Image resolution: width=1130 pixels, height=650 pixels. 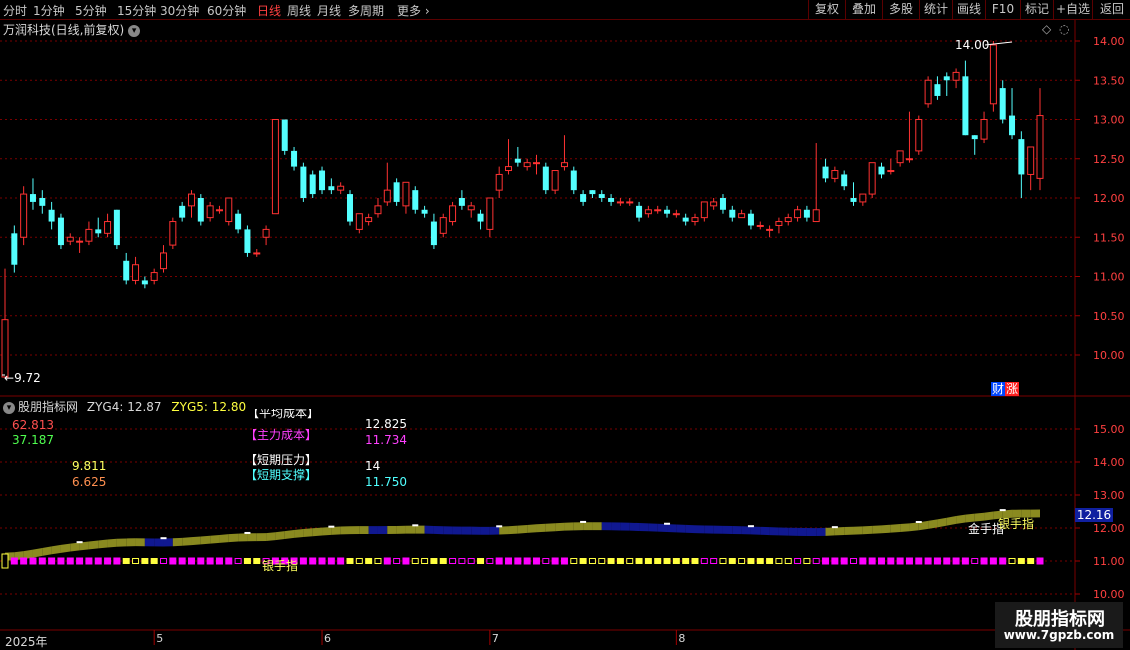 What do you see at coordinates (1109, 594) in the screenshot?
I see `indicator-tick-label: 10.00` at bounding box center [1109, 594].